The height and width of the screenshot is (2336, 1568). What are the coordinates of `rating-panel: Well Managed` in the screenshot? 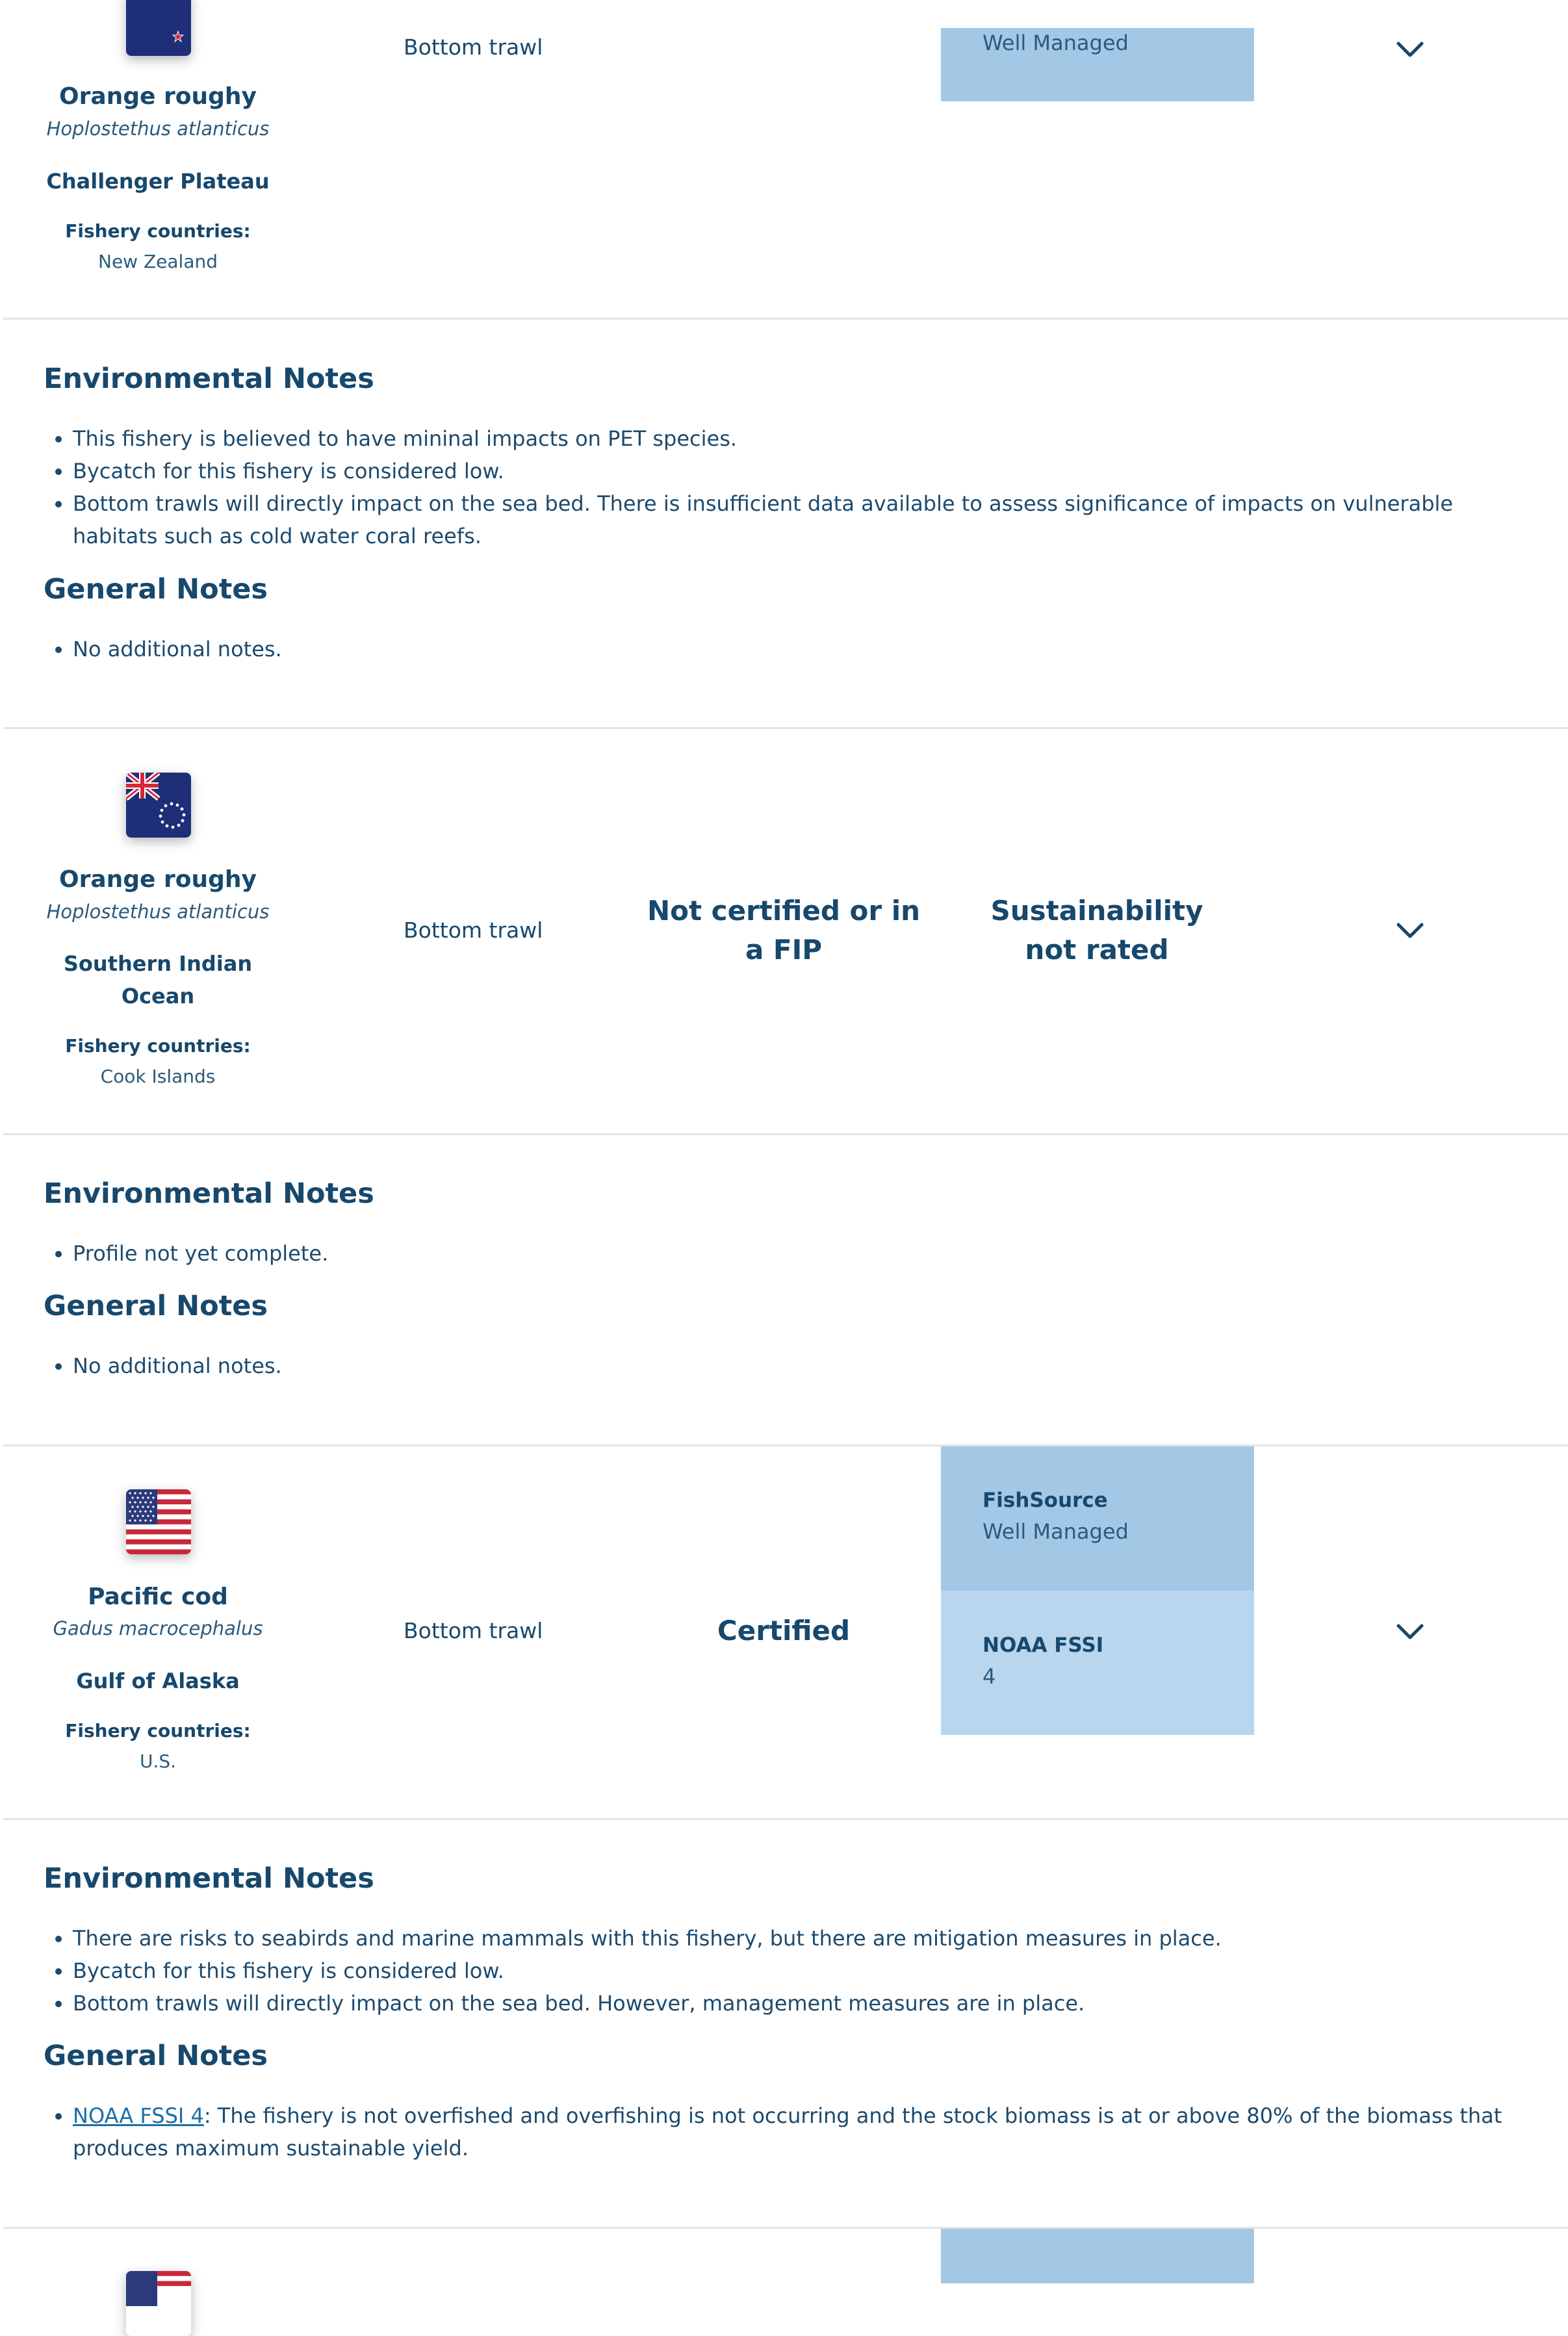 It's located at (1097, 64).